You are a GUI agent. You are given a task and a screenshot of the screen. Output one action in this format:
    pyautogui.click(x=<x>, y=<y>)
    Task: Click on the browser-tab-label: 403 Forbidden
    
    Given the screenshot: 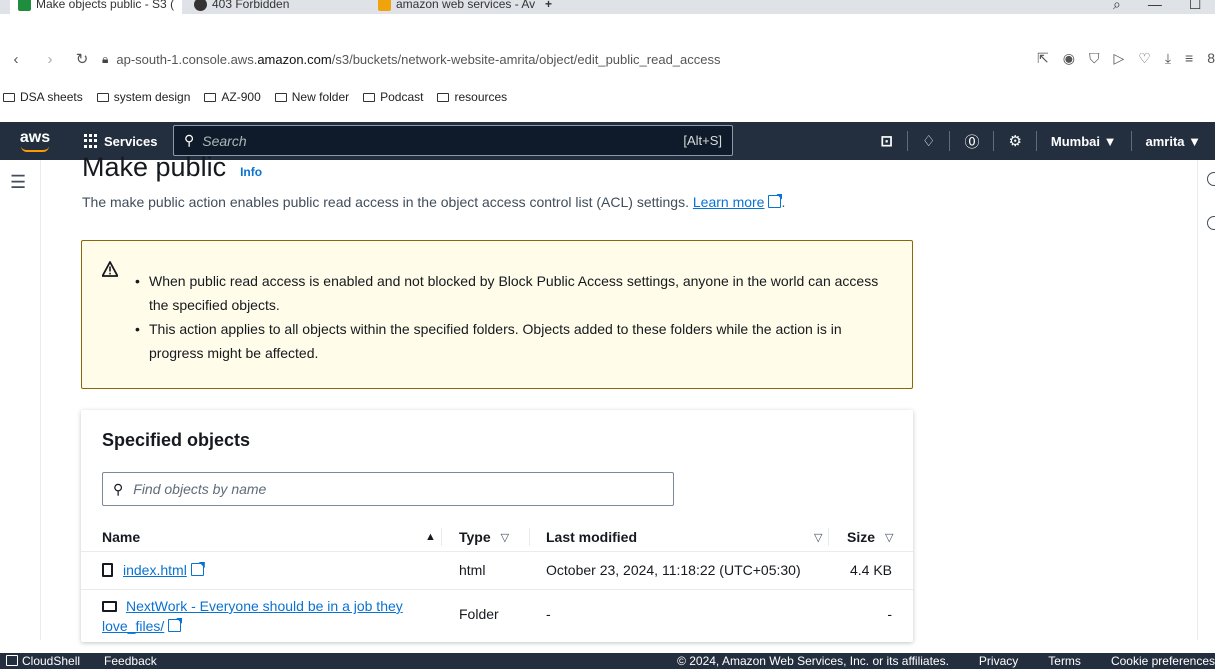 What is the action you would take?
    pyautogui.click(x=251, y=5)
    